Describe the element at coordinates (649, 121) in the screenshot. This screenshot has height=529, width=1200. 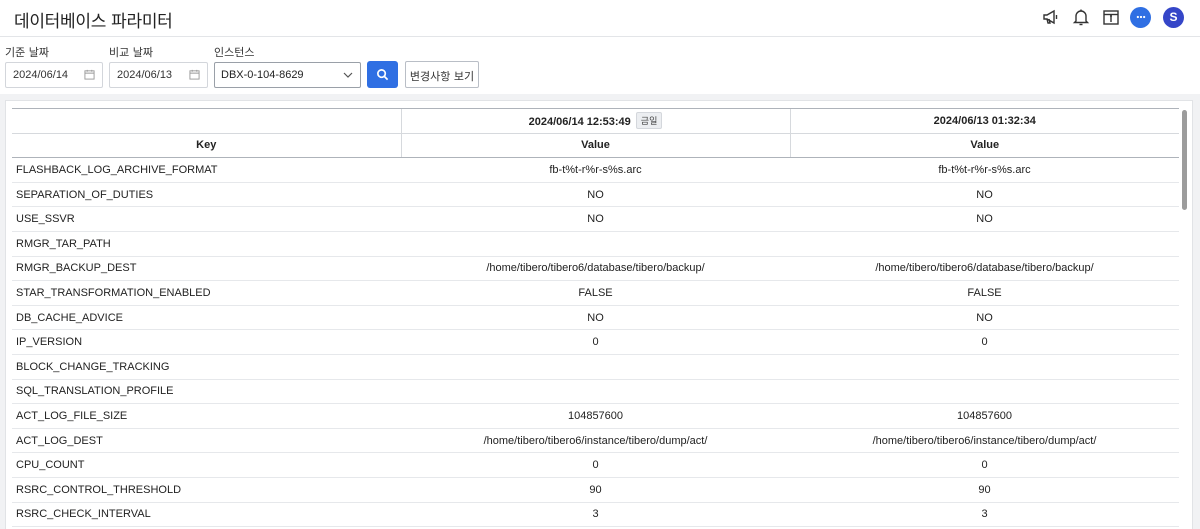
I see `today-badge: 금일` at that location.